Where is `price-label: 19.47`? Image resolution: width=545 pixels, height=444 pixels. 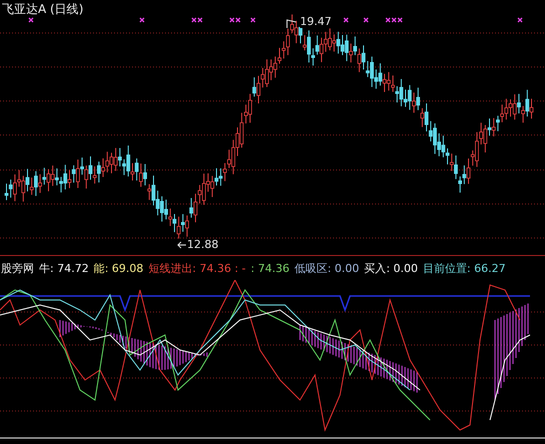
price-label: 19.47 is located at coordinates (316, 21).